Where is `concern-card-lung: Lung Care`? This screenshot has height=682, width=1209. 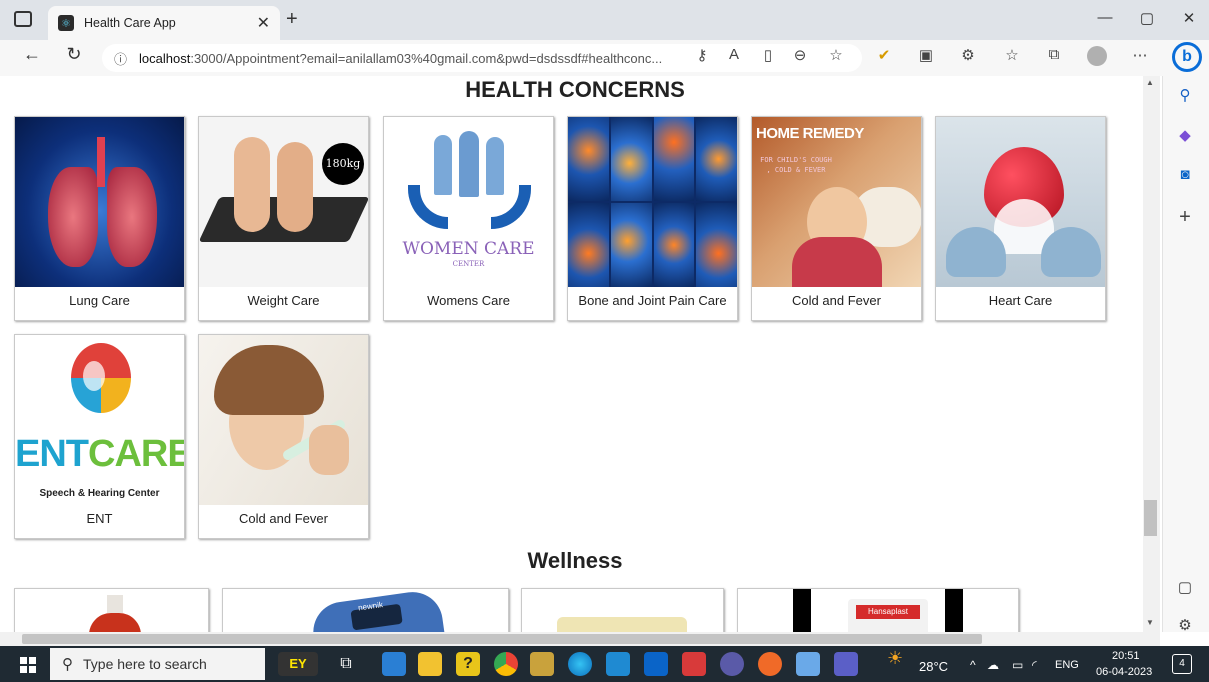 concern-card-lung: Lung Care is located at coordinates (99, 218).